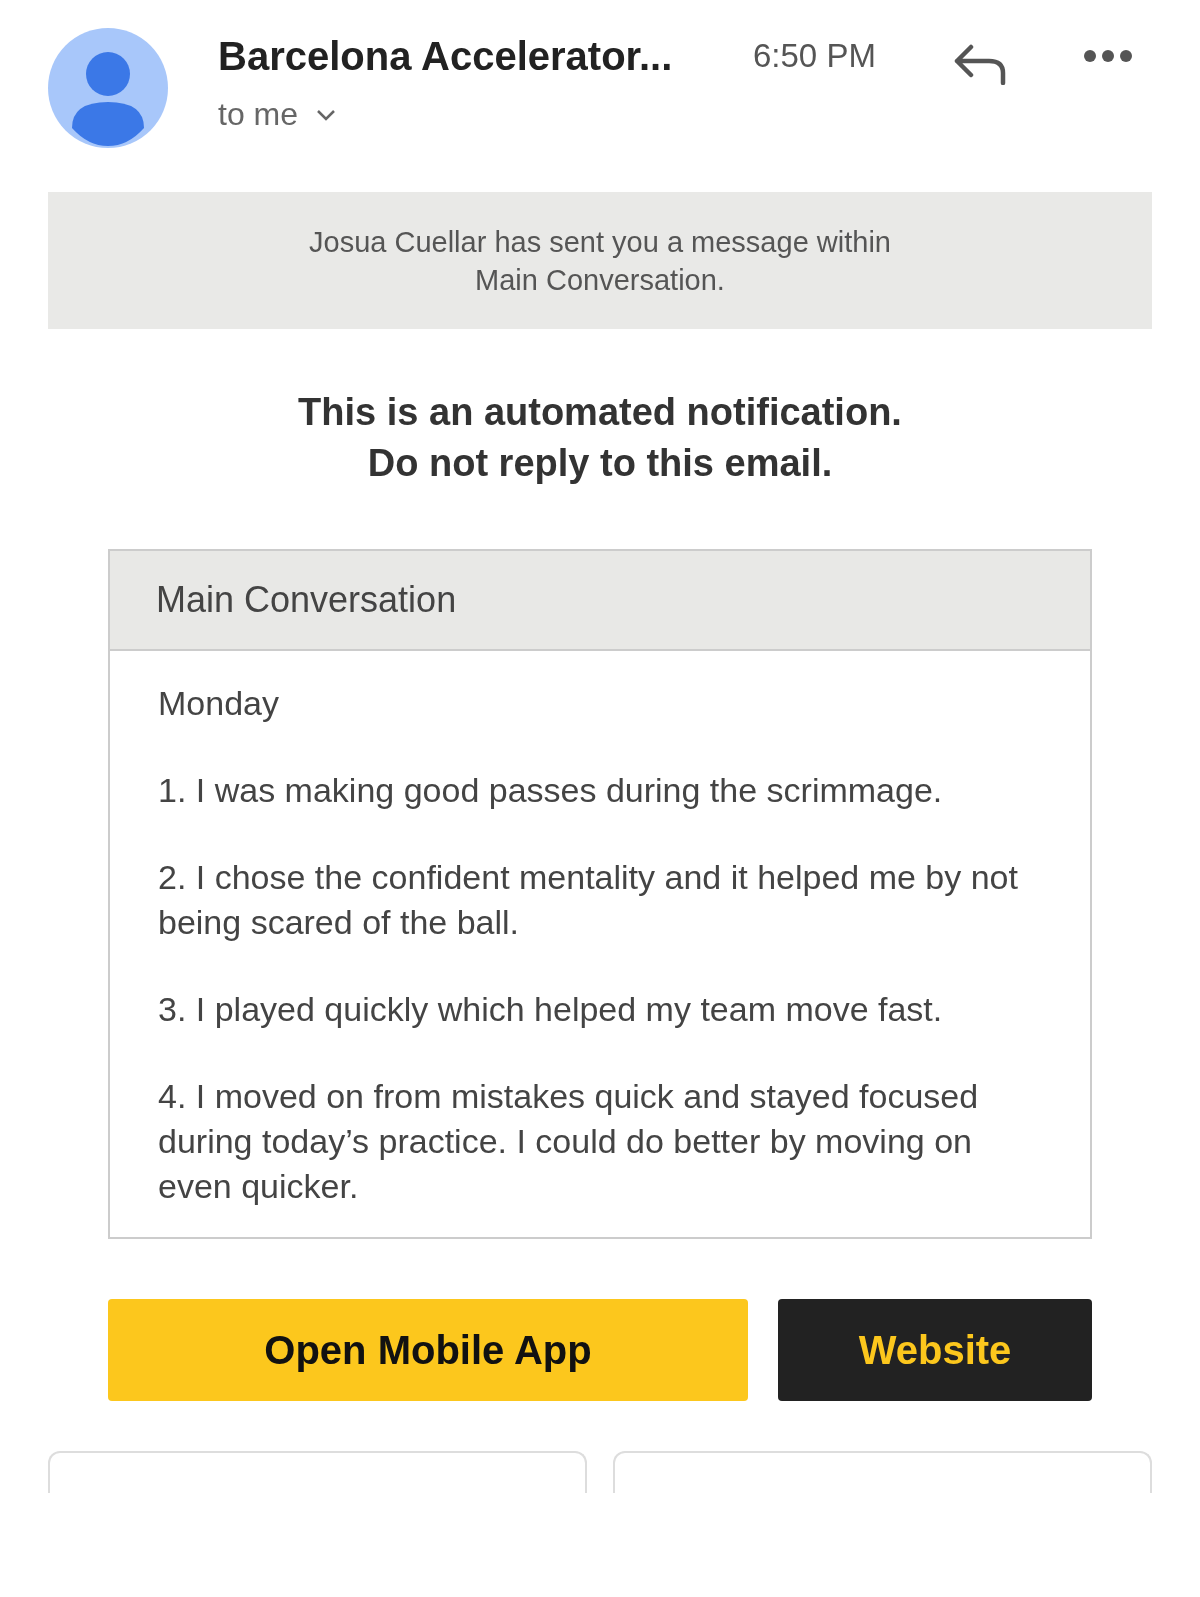 Image resolution: width=1200 pixels, height=1597 pixels. Describe the element at coordinates (258, 114) in the screenshot. I see `recipient-label: to me` at that location.